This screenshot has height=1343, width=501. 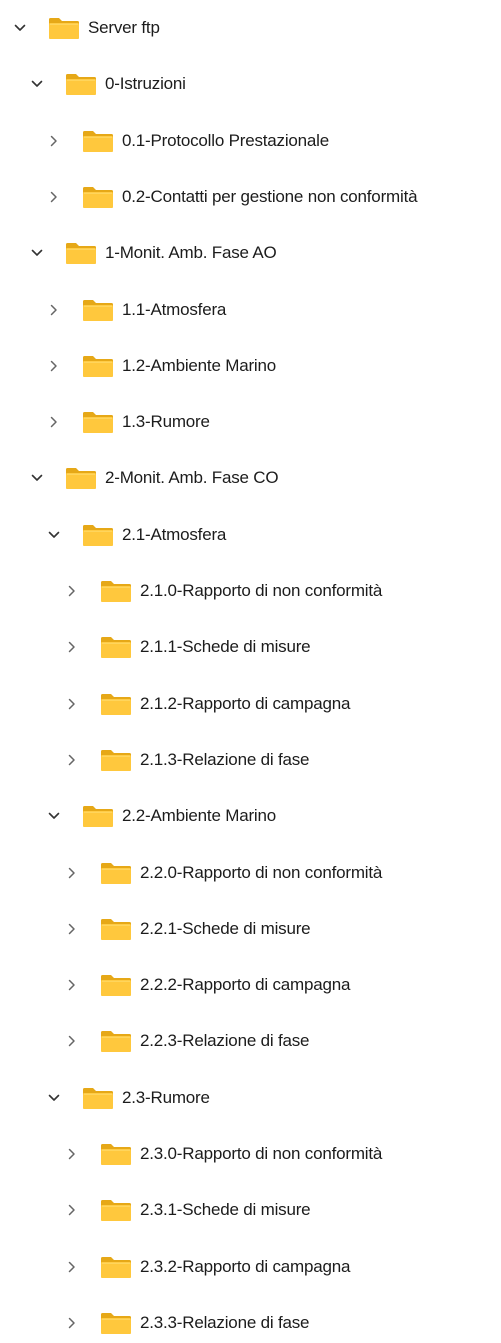 I want to click on tree-node-label: 2.2.2-Rapporto di campagna, so click(x=245, y=985).